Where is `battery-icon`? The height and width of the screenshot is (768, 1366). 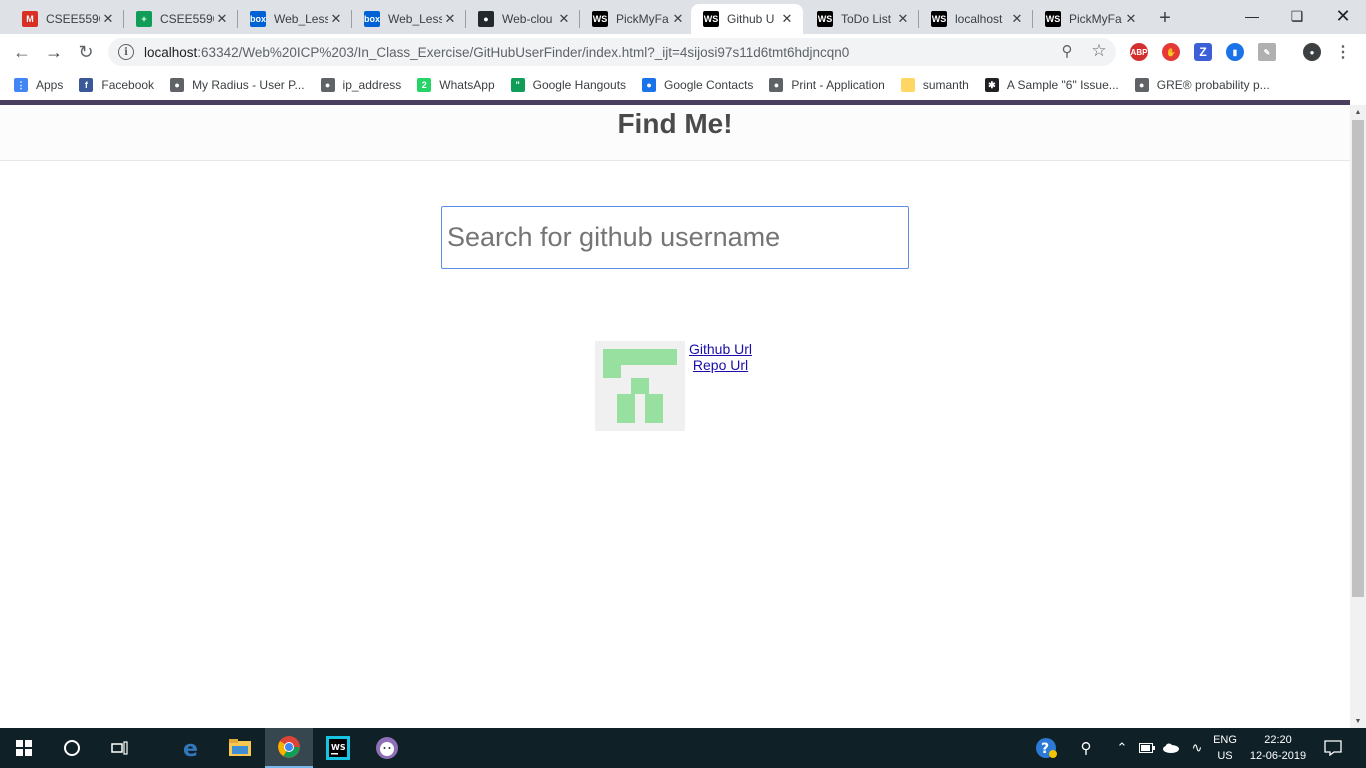 battery-icon is located at coordinates (1147, 748).